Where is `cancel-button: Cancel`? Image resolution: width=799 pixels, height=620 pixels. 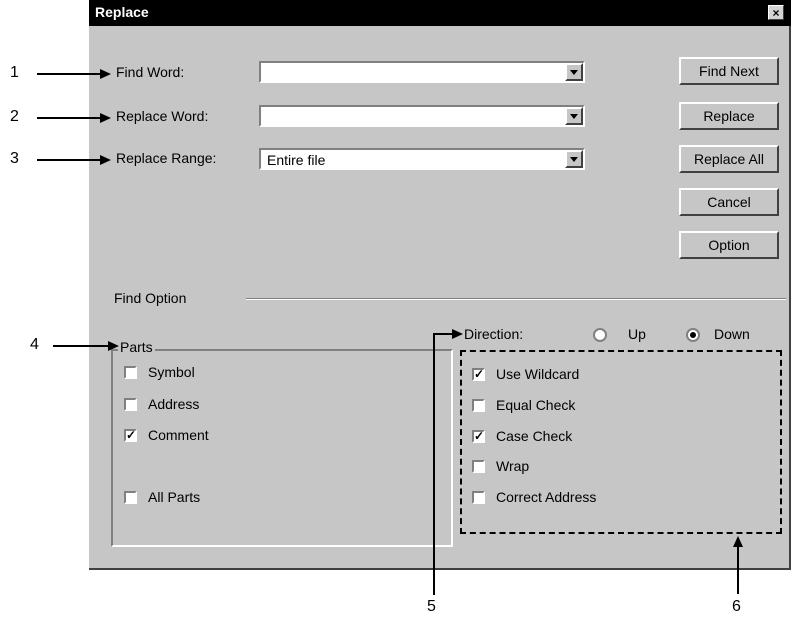
cancel-button: Cancel is located at coordinates (729, 202).